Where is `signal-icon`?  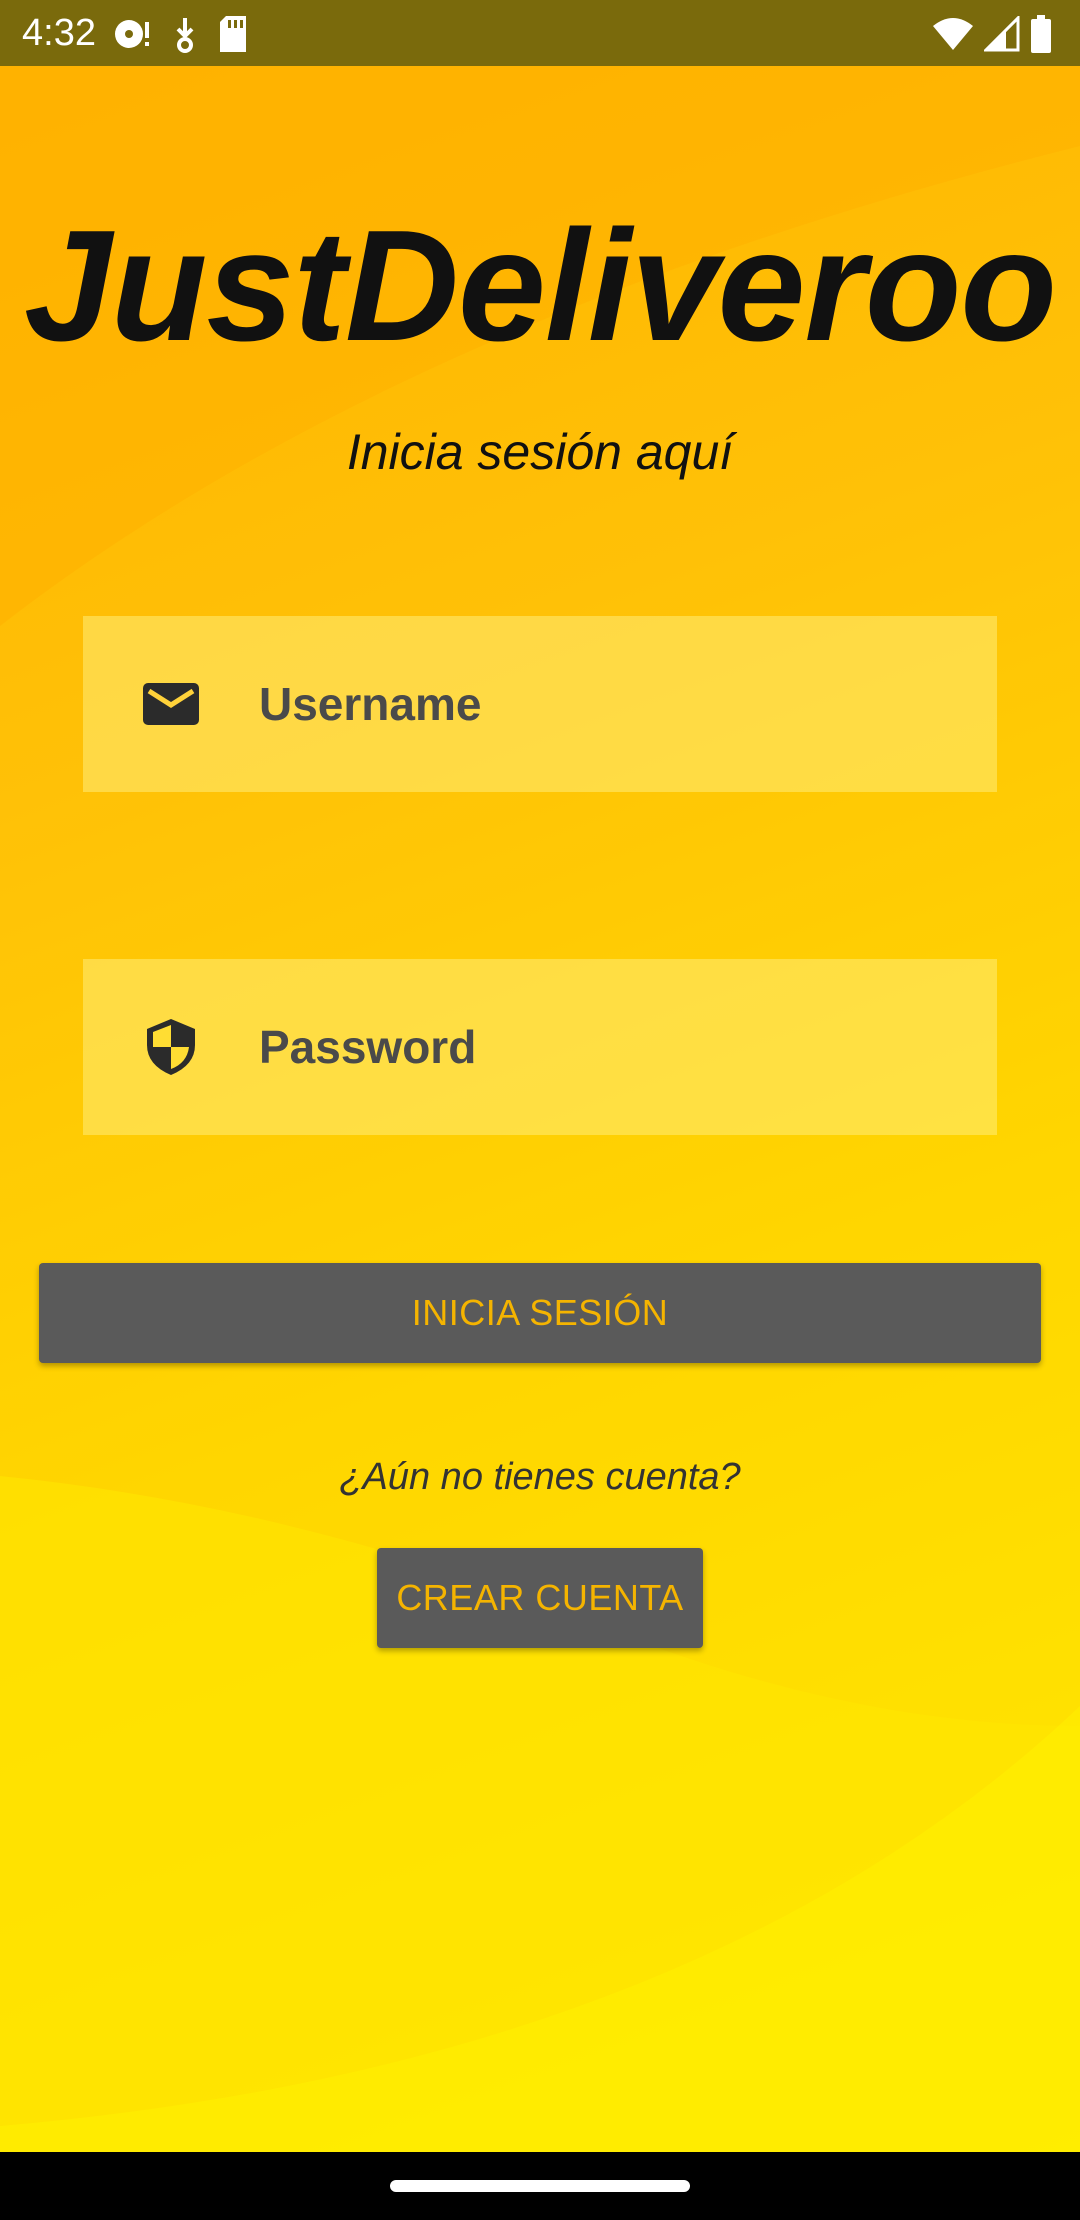 signal-icon is located at coordinates (1002, 34).